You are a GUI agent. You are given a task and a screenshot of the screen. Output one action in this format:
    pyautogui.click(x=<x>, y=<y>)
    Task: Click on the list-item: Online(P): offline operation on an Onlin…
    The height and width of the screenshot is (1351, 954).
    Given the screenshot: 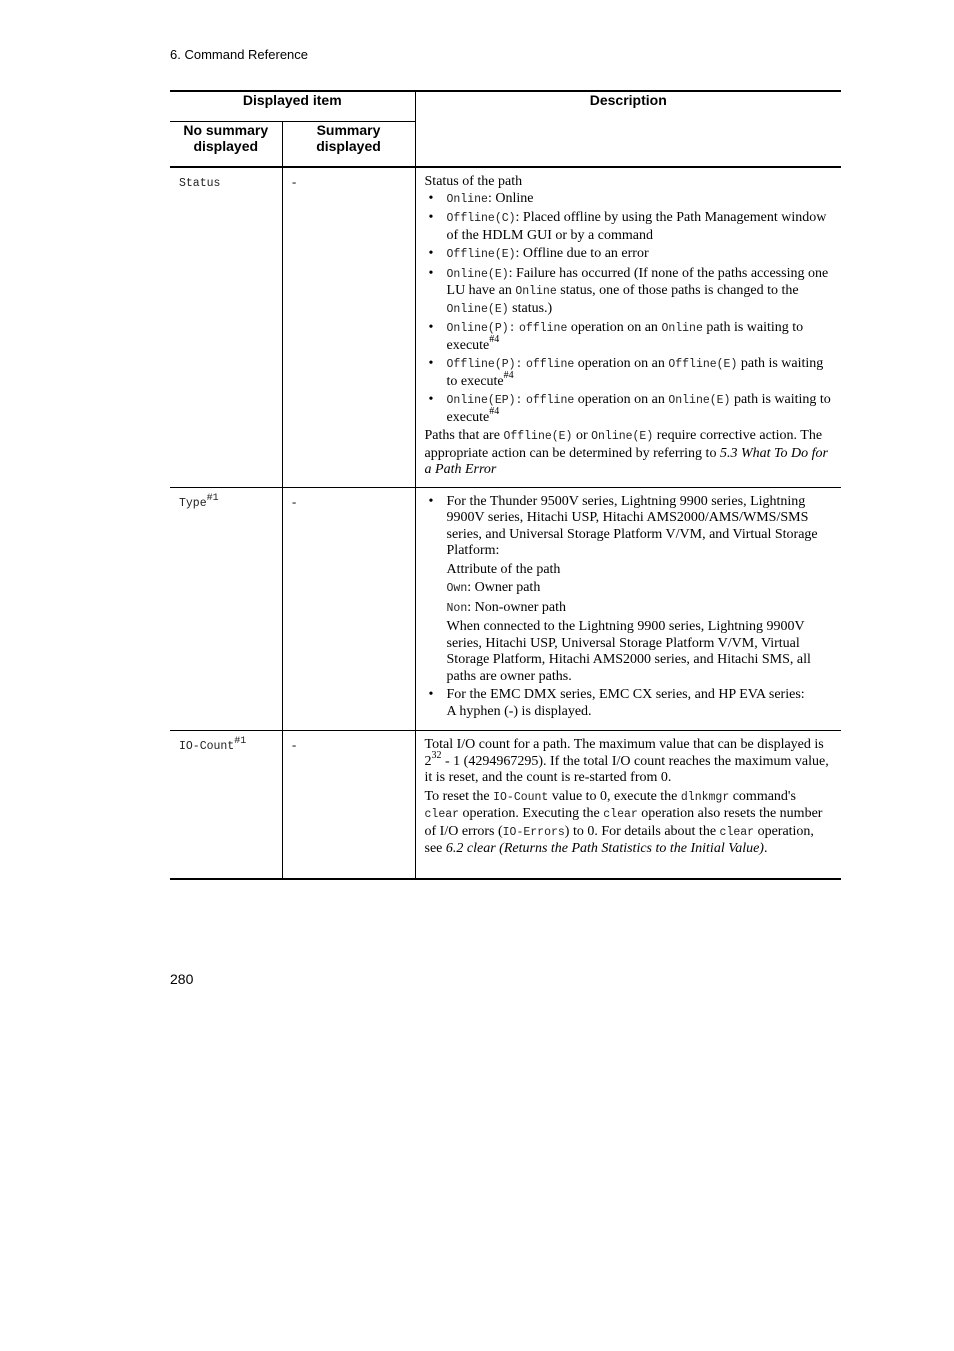 What is the action you would take?
    pyautogui.click(x=628, y=337)
    